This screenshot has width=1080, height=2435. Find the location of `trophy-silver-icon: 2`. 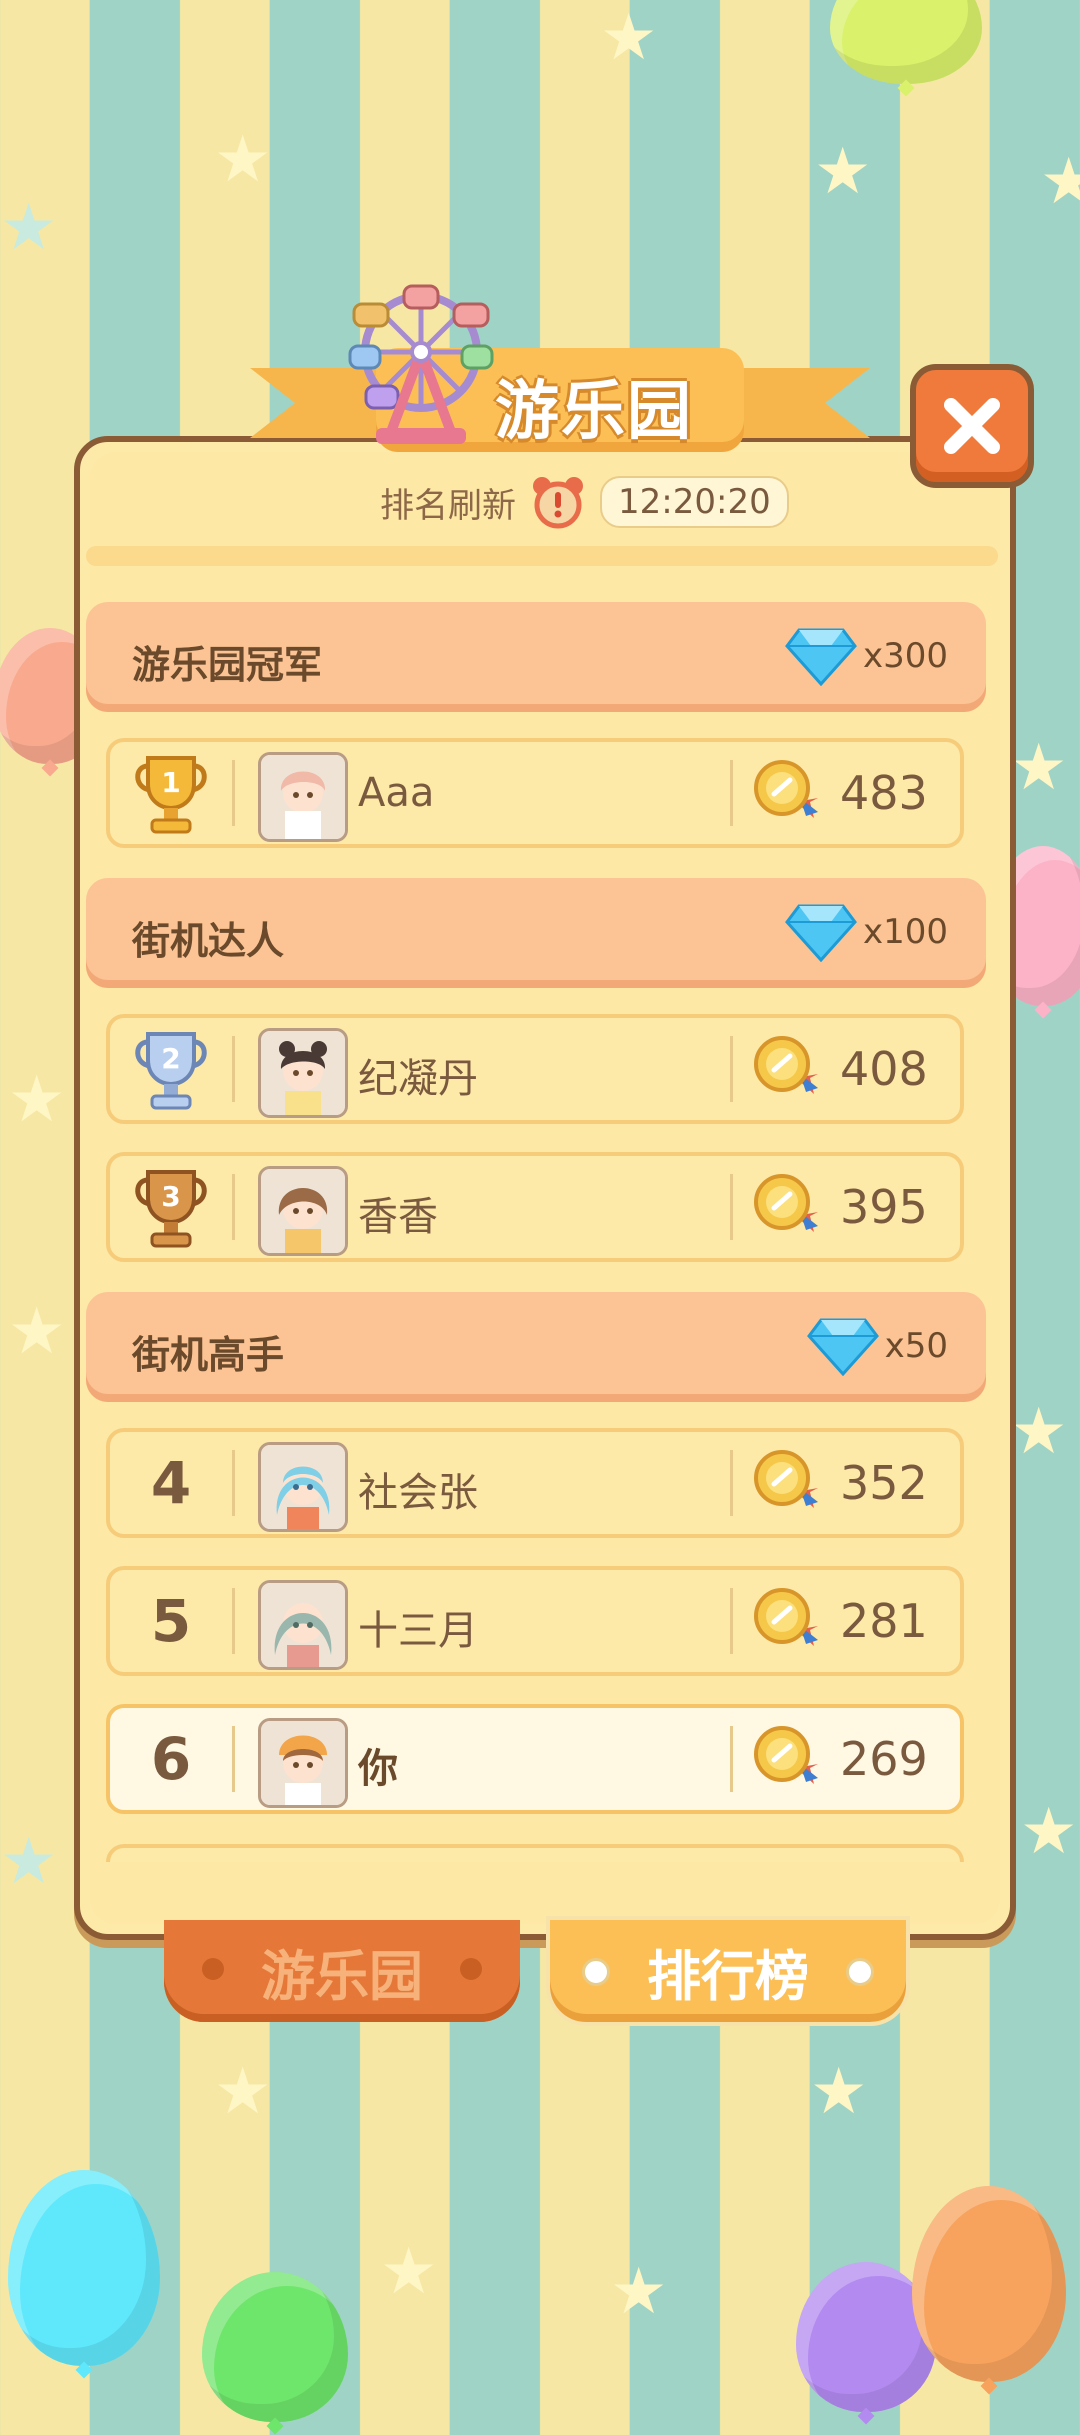

trophy-silver-icon: 2 is located at coordinates (171, 1071).